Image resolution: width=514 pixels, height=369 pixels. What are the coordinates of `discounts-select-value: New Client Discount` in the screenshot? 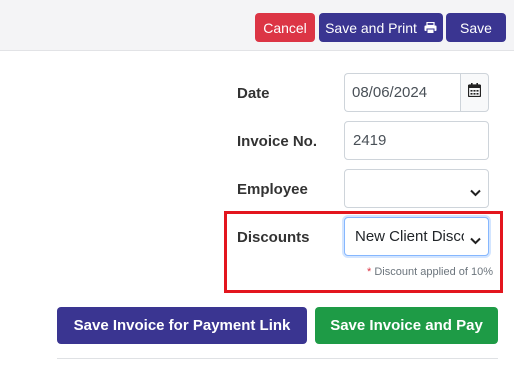 It's located at (409, 236).